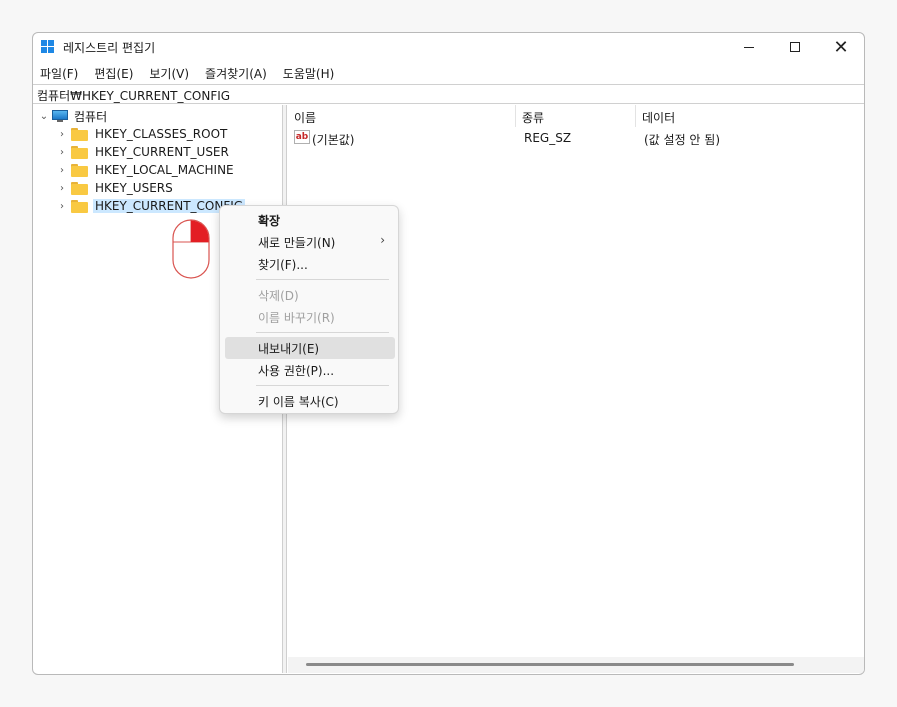  I want to click on tree-item-hkey-local-machine: › HKEY_LOCAL_MACHINE, so click(146, 170).